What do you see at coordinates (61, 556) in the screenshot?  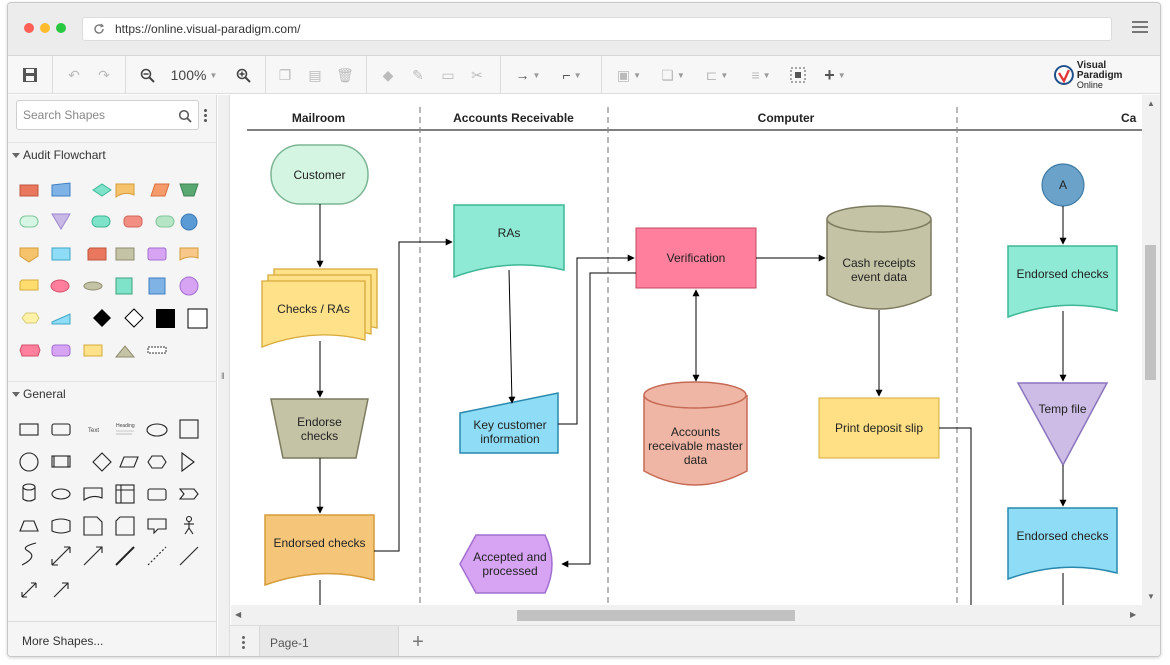 I see `g-double-arrow` at bounding box center [61, 556].